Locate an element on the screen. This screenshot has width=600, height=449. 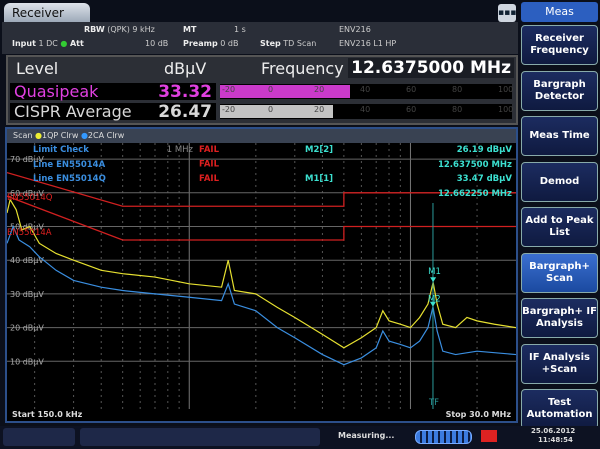
marker-m2-tag: M2 is located at coordinates (434, 300).